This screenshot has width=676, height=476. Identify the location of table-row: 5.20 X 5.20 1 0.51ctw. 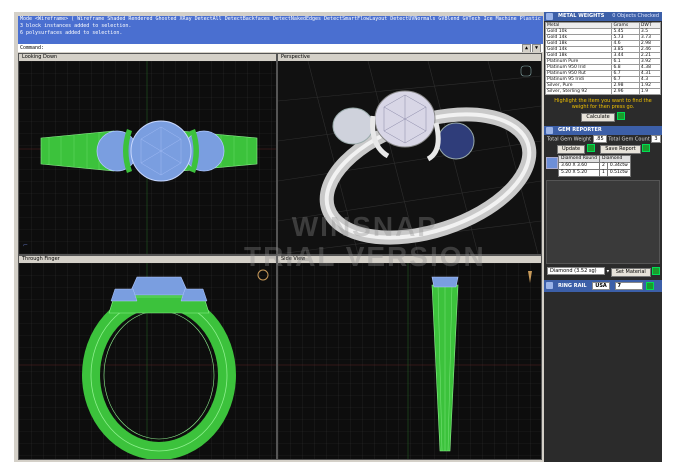
(594, 173).